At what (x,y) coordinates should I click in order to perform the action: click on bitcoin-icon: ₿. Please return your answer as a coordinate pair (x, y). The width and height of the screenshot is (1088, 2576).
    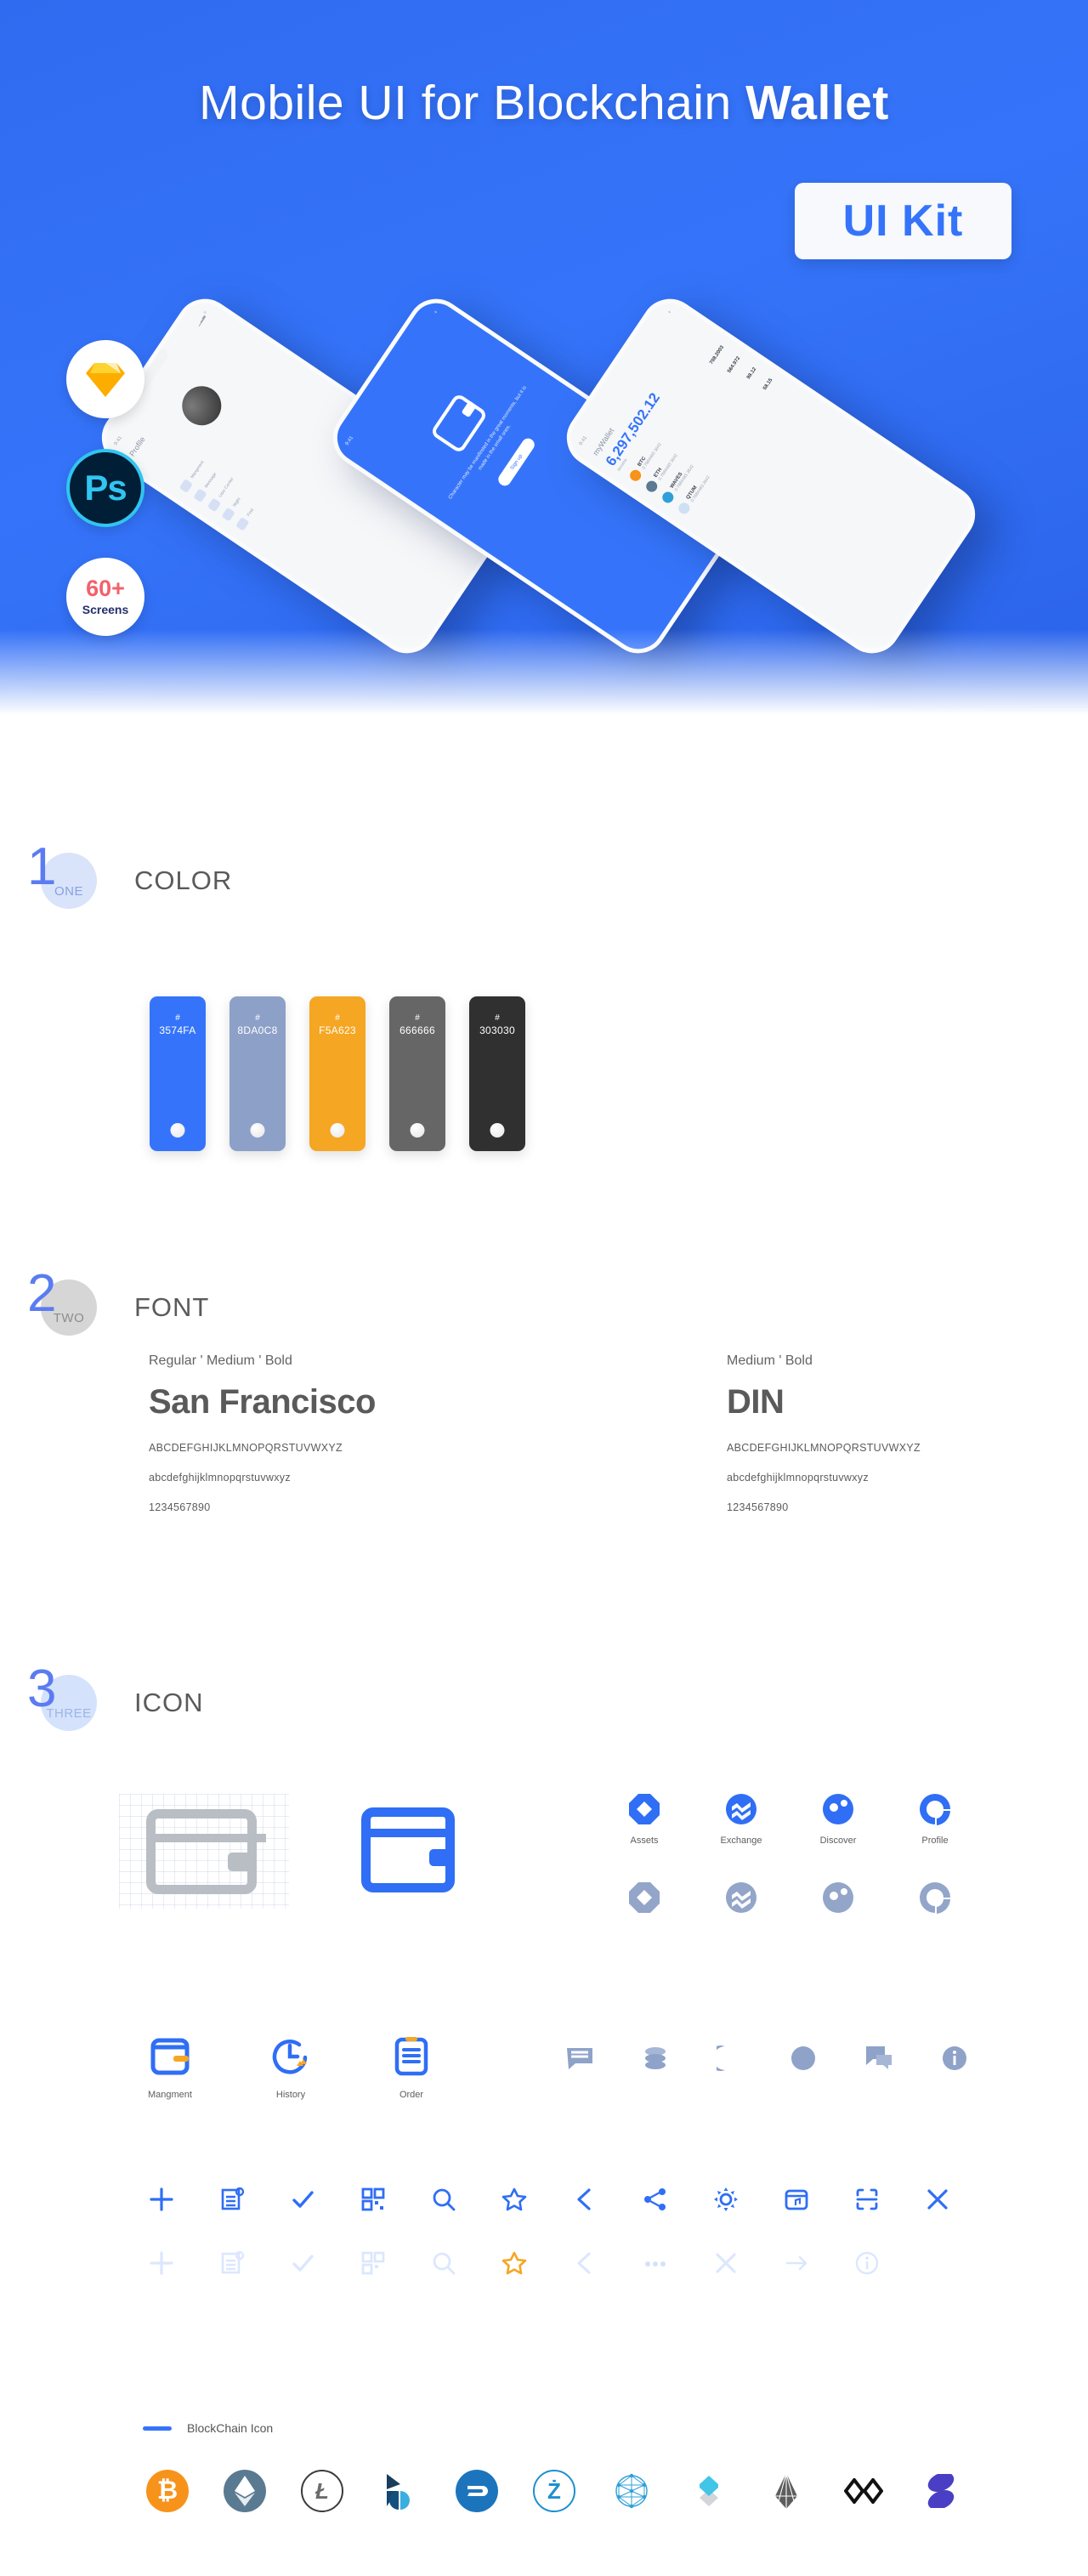
    Looking at the image, I should click on (167, 2491).